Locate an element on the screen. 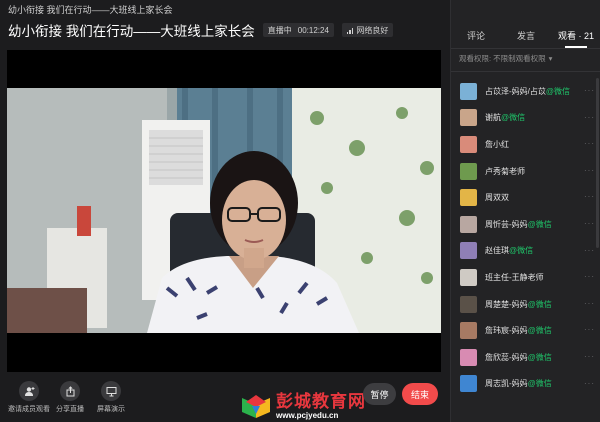  viewer-item: 詹玮宸-妈妈 @微信 ··· is located at coordinates (525, 330).